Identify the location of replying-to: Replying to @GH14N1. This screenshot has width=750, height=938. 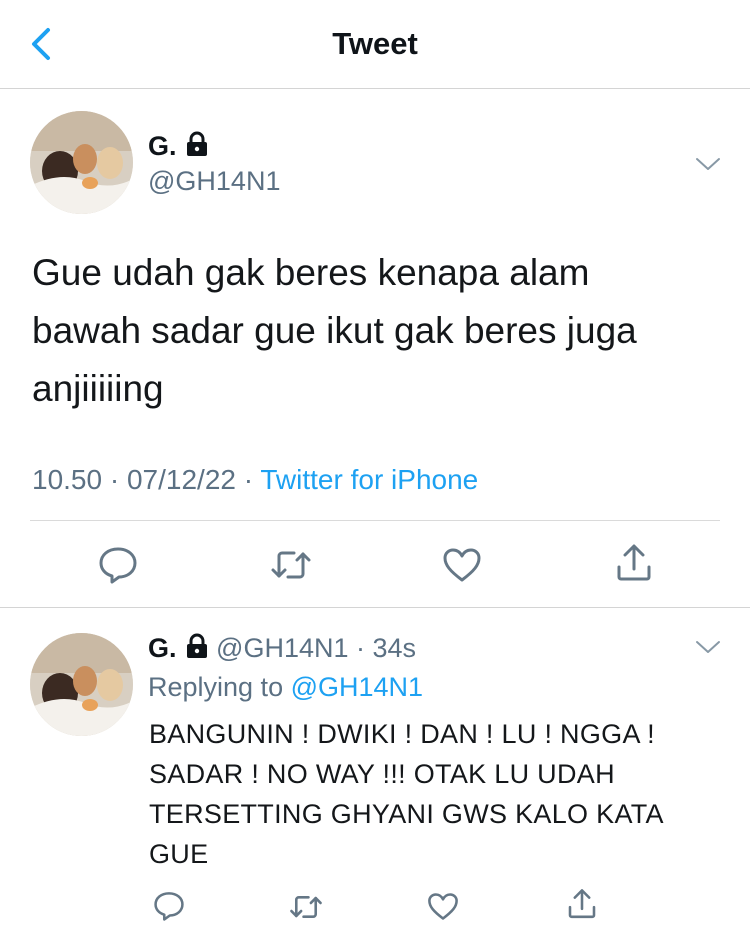
(285, 687).